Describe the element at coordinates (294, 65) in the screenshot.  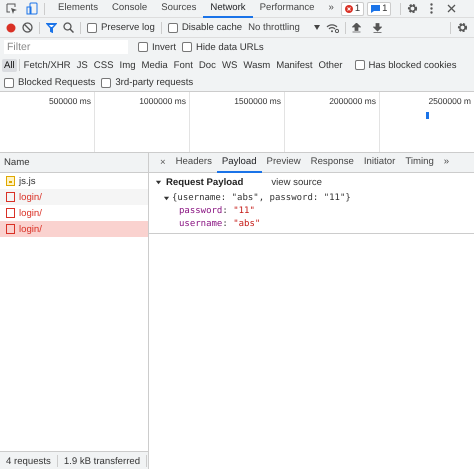
I see `type-filter-button: Manifest` at that location.